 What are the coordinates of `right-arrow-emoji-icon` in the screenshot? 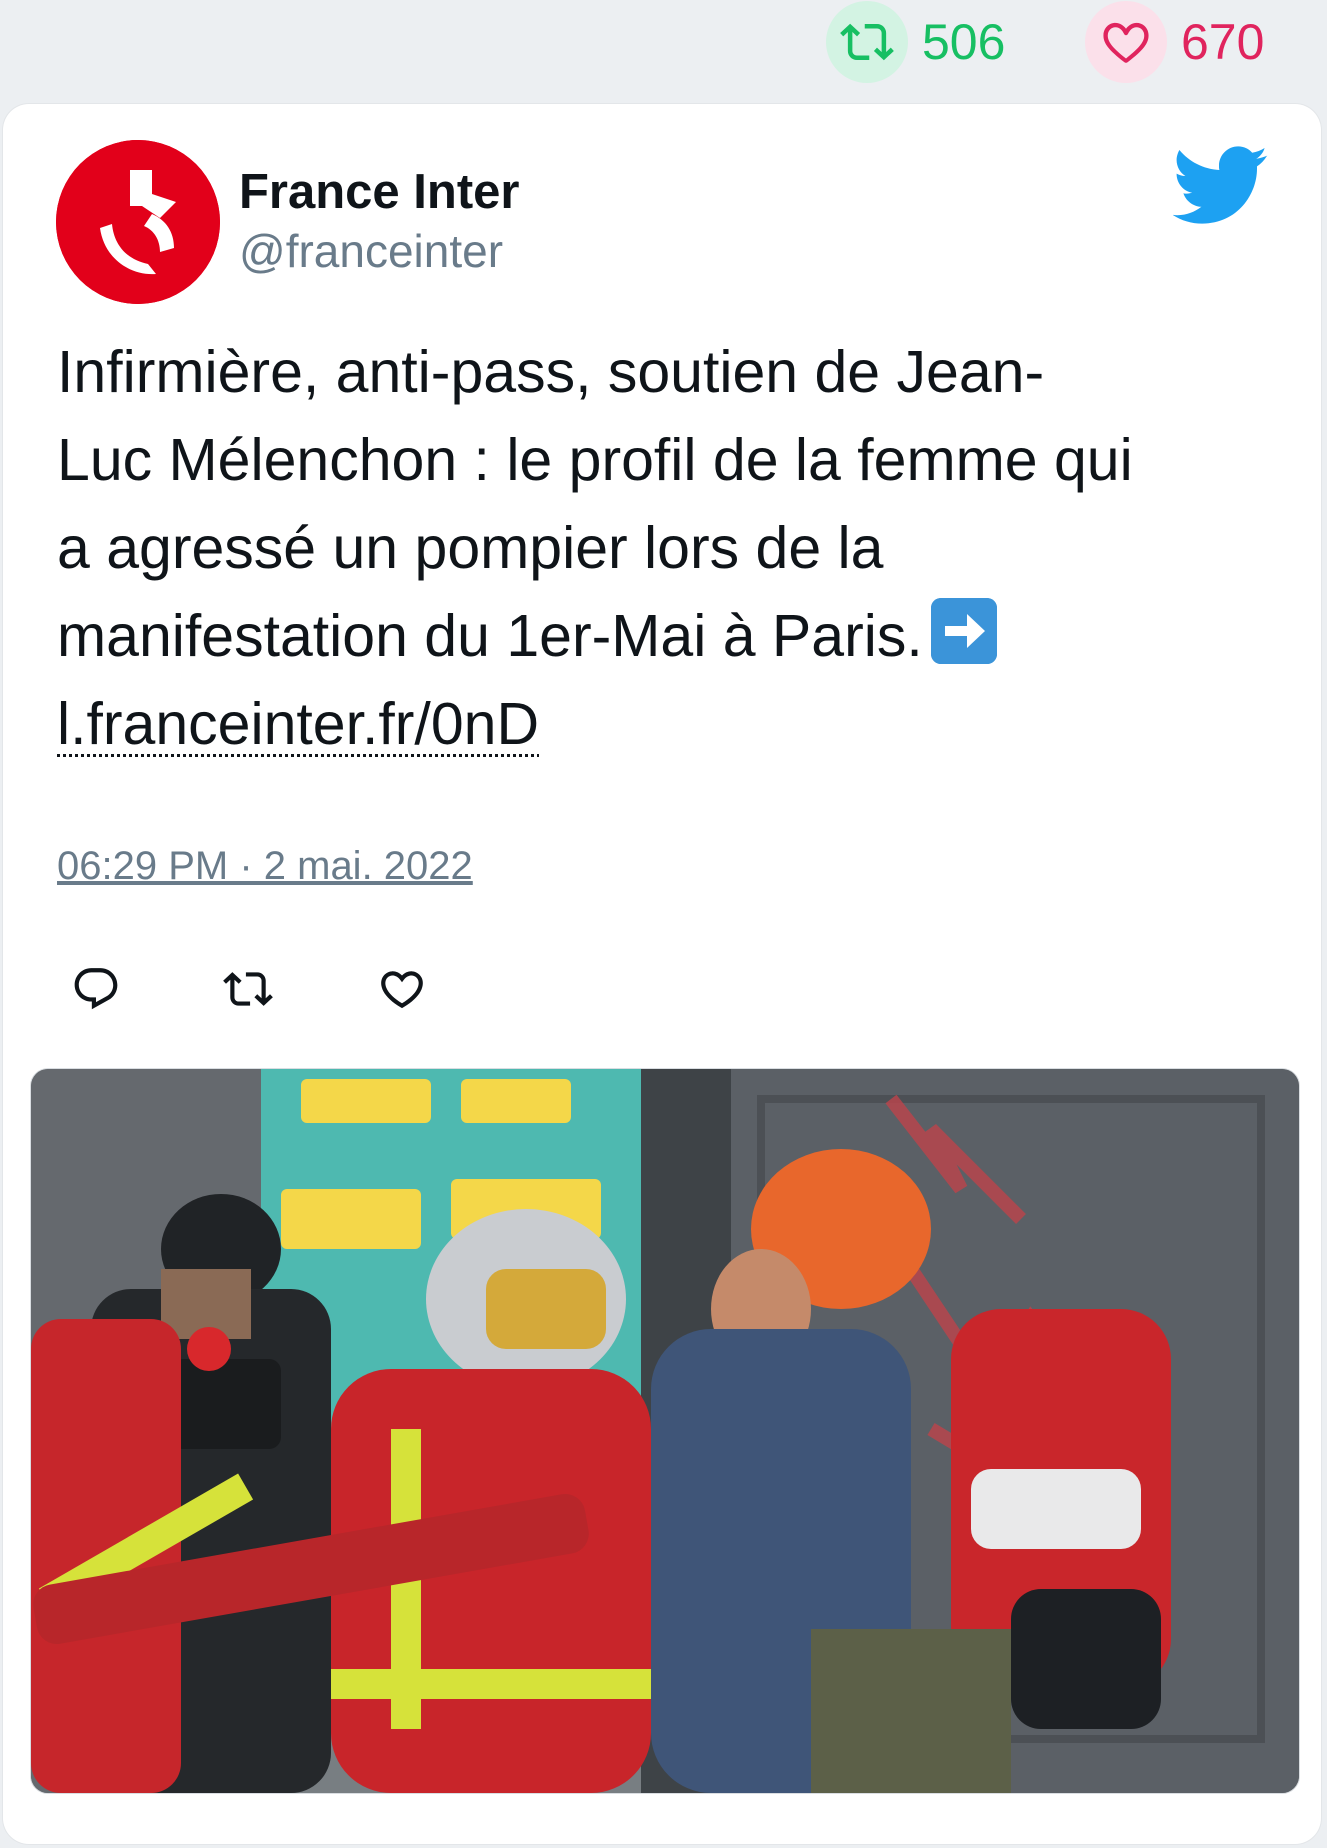 It's located at (963, 631).